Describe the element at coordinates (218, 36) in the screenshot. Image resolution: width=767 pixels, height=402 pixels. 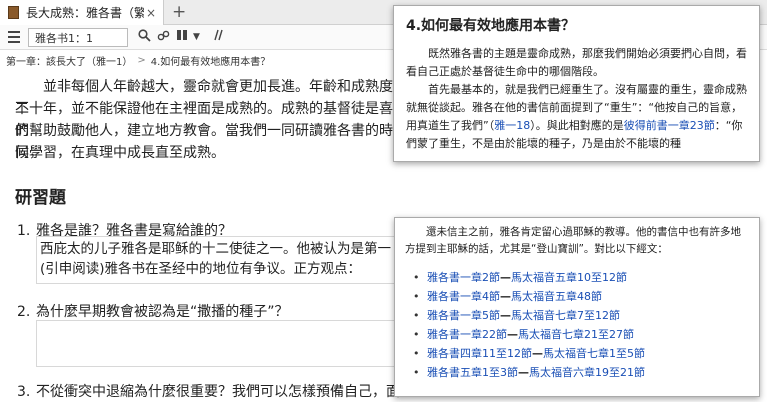
I see `parallel-icon` at that location.